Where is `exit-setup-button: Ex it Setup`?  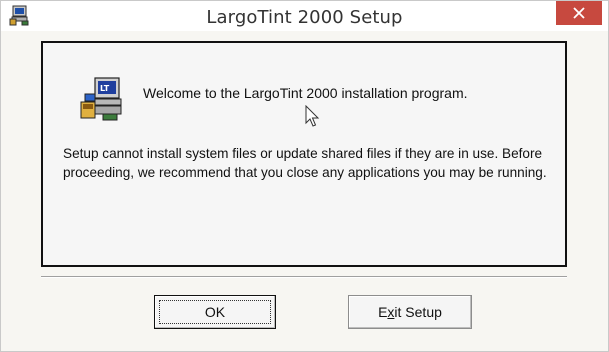
exit-setup-button: Ex it Setup is located at coordinates (410, 312).